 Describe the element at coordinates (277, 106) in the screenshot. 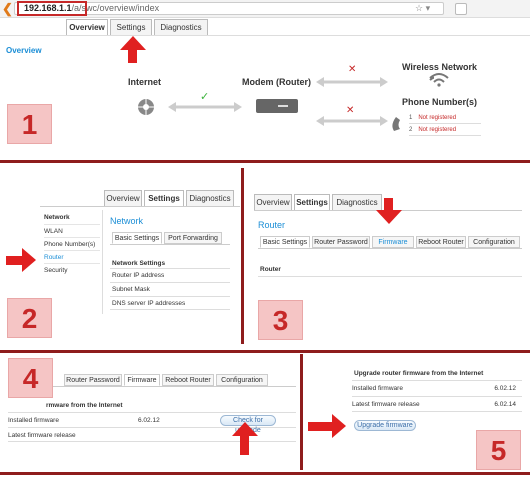

I see `modem-icon` at that location.